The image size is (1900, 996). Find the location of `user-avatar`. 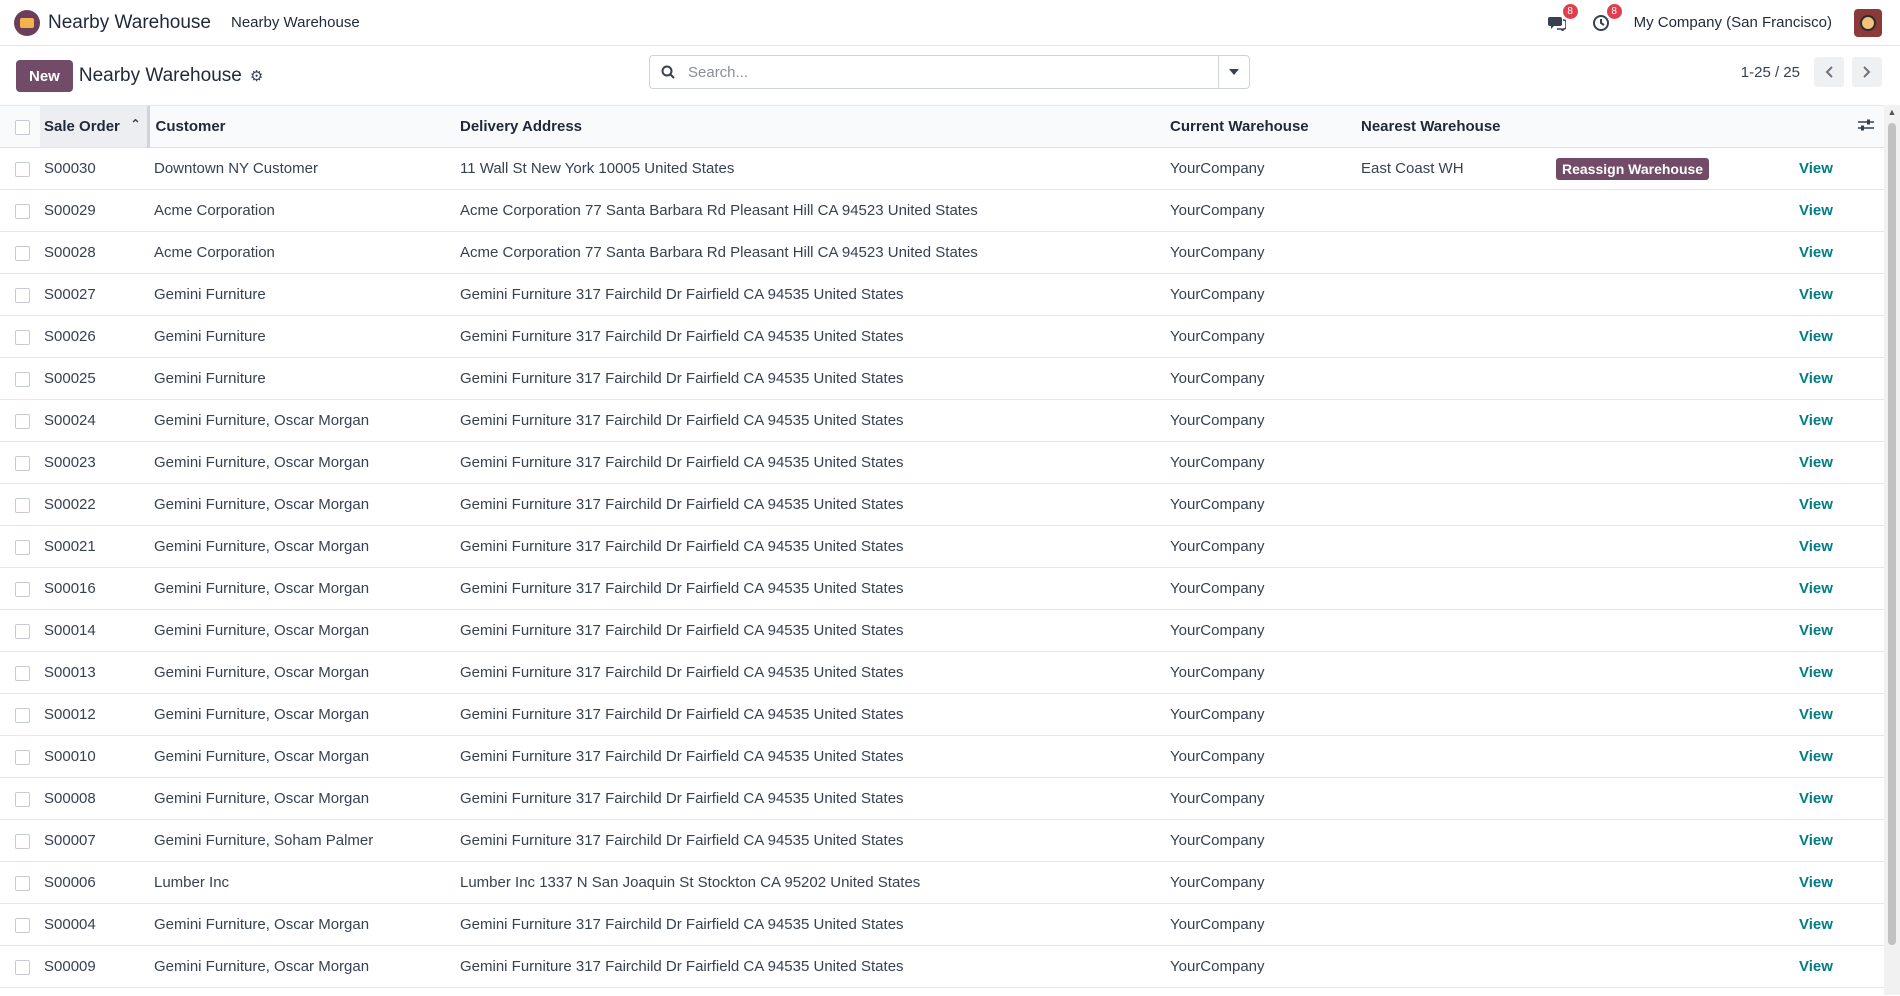

user-avatar is located at coordinates (1868, 23).